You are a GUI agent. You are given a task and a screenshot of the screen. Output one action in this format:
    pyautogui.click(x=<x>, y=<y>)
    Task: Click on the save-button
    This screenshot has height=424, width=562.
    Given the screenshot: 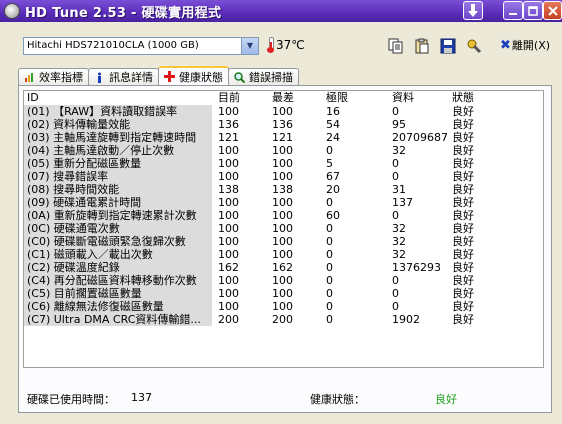 What is the action you would take?
    pyautogui.click(x=447, y=45)
    